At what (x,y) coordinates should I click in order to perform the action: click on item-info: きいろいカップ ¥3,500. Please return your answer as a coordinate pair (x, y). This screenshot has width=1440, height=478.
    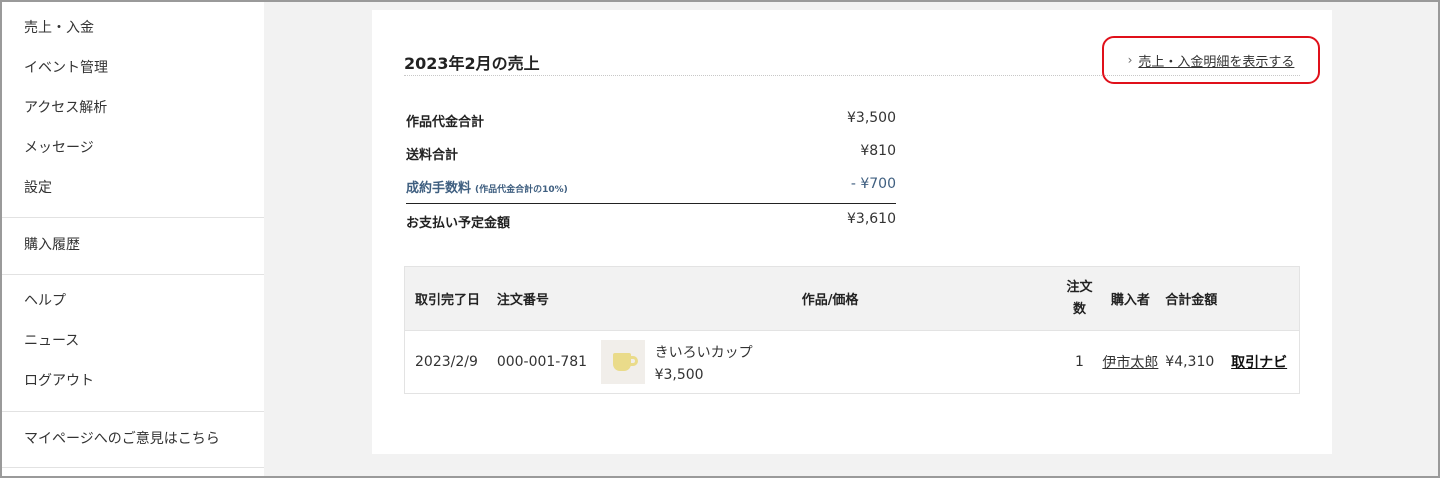
    Looking at the image, I should click on (704, 362).